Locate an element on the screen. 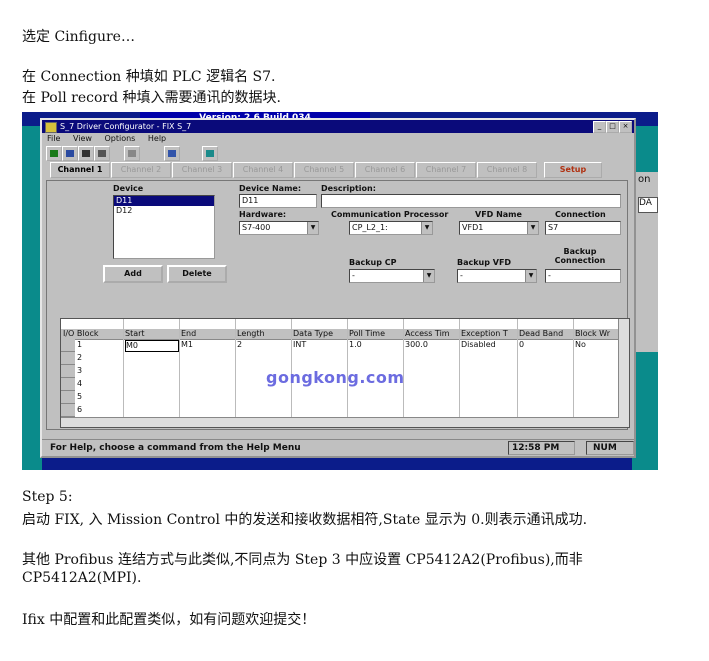  grid-column-header: Block Wr is located at coordinates (596, 333).